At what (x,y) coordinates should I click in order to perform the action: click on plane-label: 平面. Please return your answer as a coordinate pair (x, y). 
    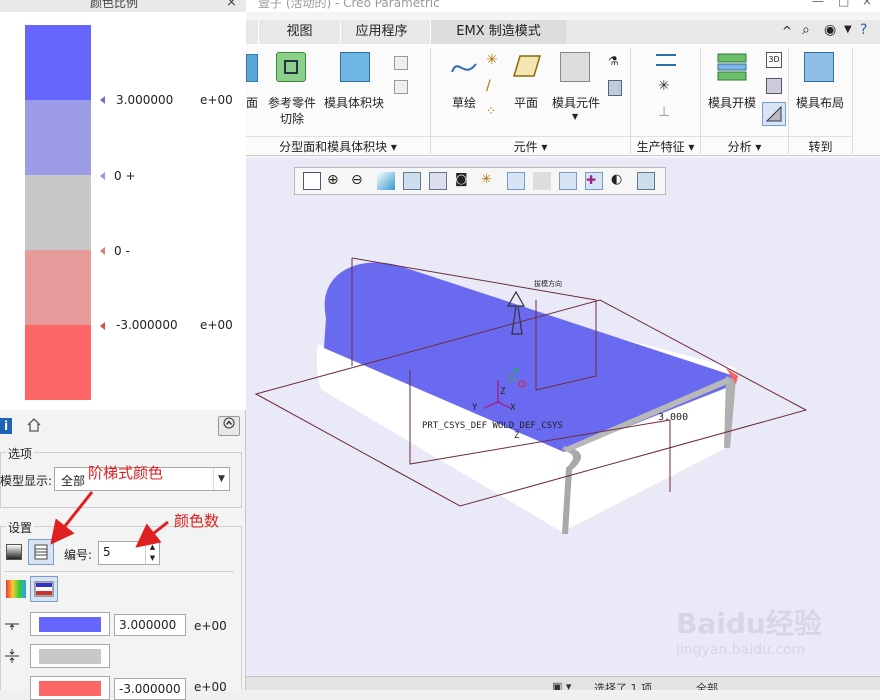
    Looking at the image, I should click on (526, 102).